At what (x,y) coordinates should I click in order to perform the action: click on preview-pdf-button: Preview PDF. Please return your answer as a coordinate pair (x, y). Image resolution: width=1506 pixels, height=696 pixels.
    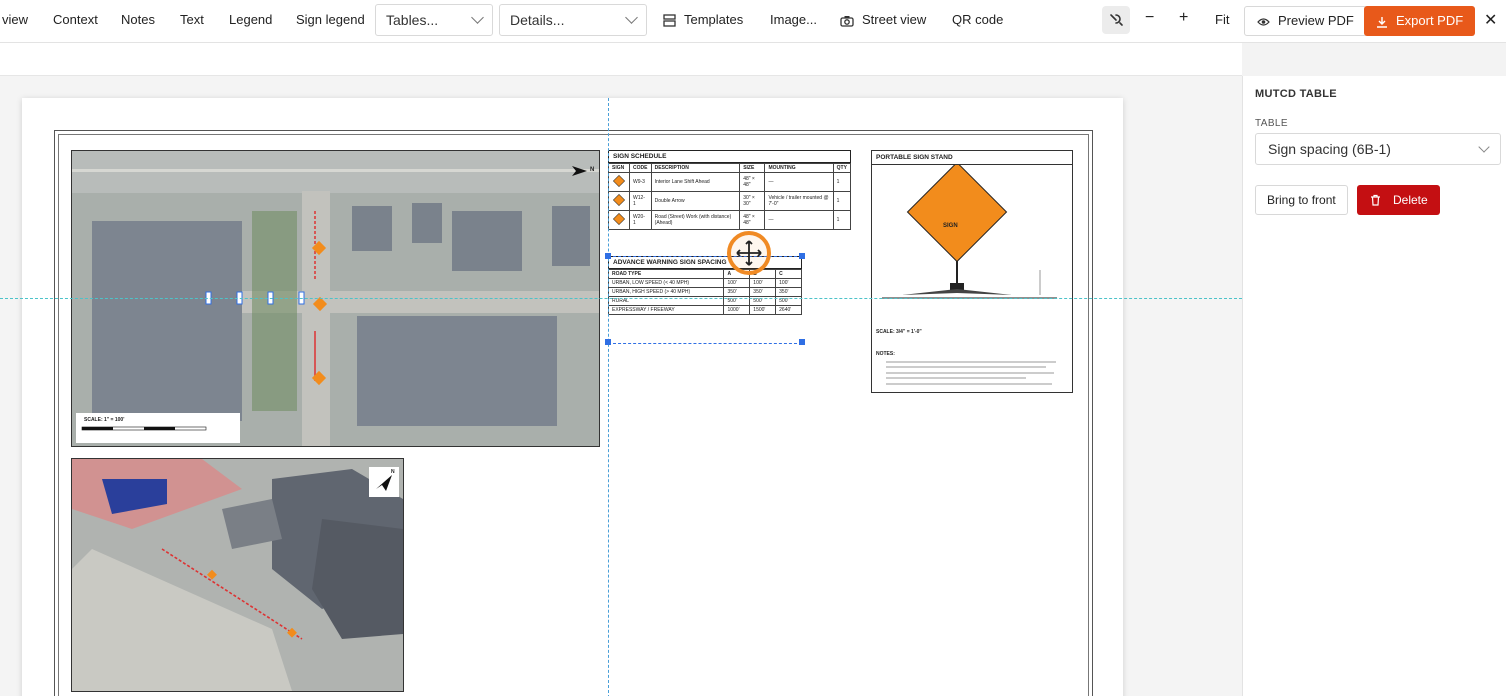
    Looking at the image, I should click on (1305, 21).